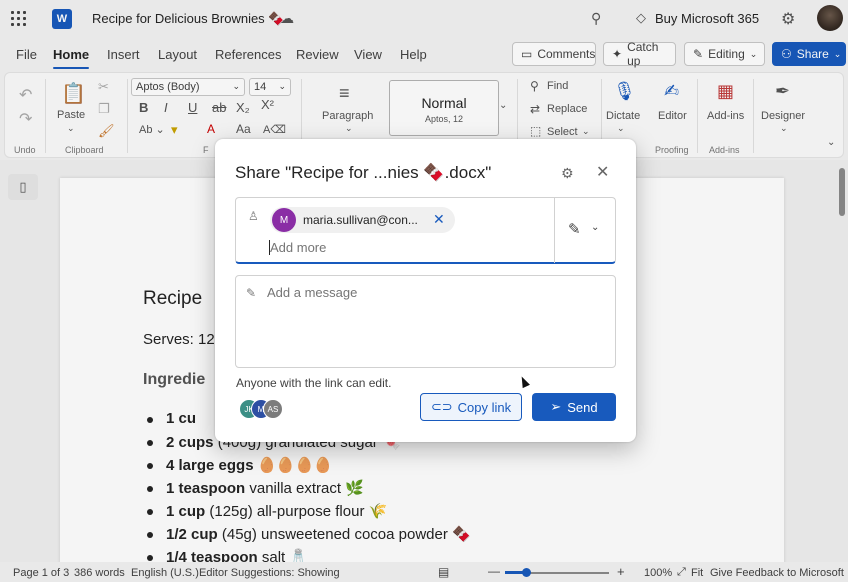 This screenshot has height=582, width=848. What do you see at coordinates (425, 321) in the screenshot?
I see `message-field: ✎` at bounding box center [425, 321].